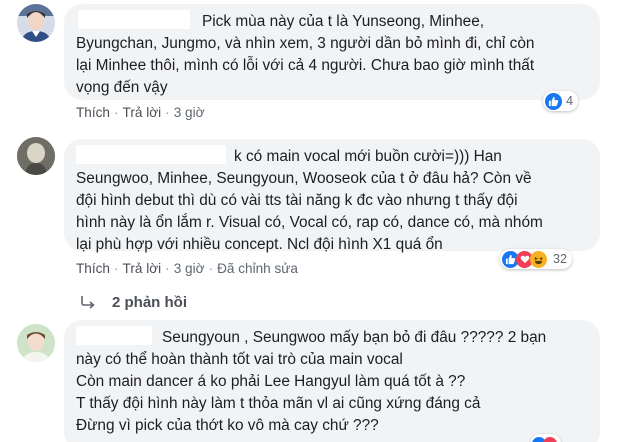 Image resolution: width=626 pixels, height=442 pixels. I want to click on love-icon, so click(550, 439).